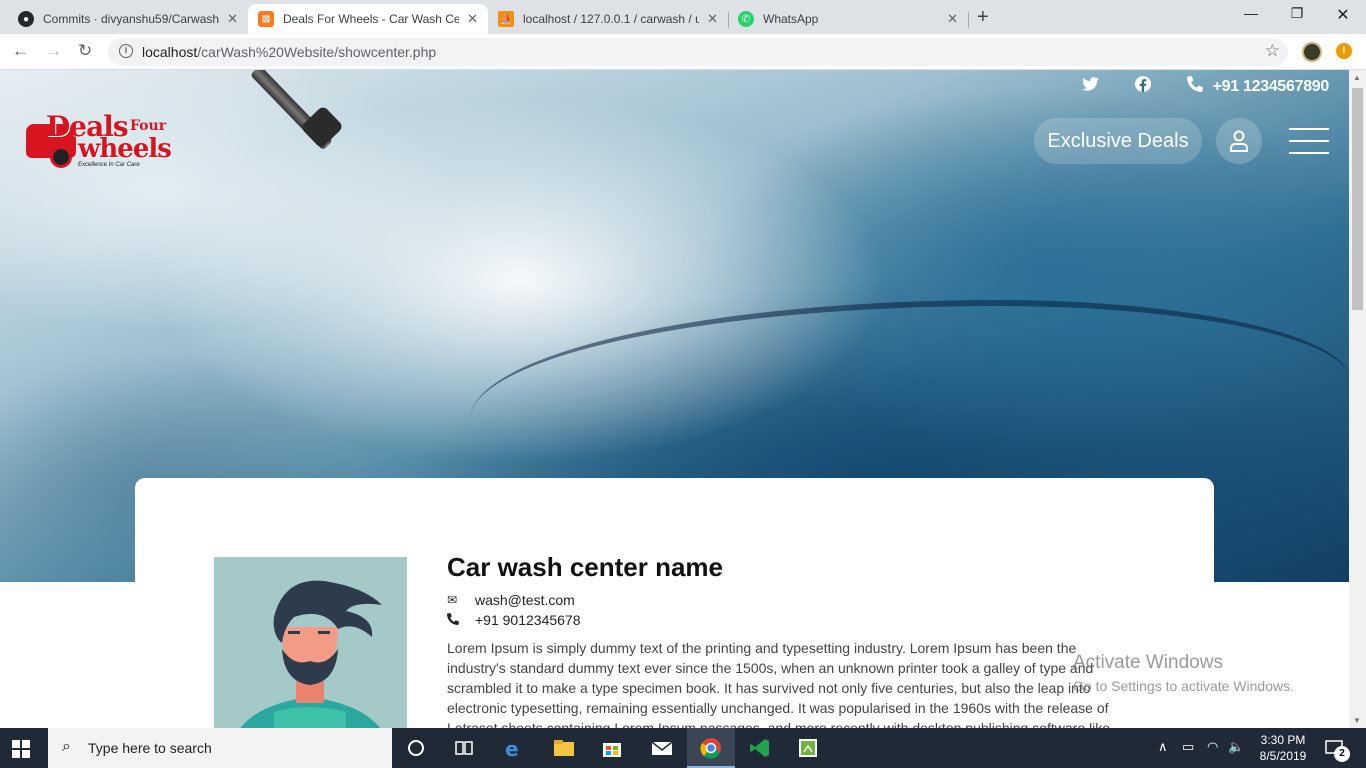 The height and width of the screenshot is (768, 1366). What do you see at coordinates (1118, 141) in the screenshot?
I see `exclusive-deals-button: Exclusive Deals` at bounding box center [1118, 141].